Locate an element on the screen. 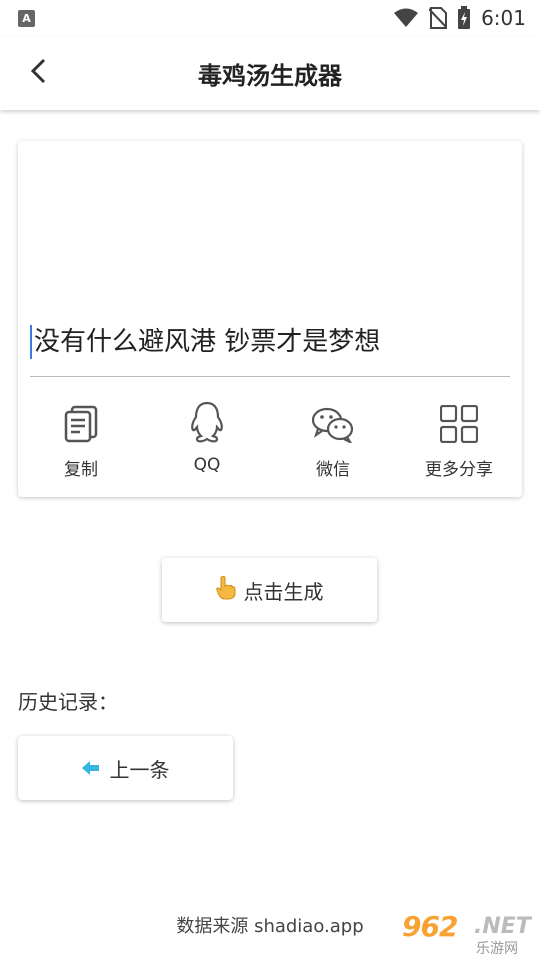 The width and height of the screenshot is (540, 960). quote-underline is located at coordinates (270, 376).